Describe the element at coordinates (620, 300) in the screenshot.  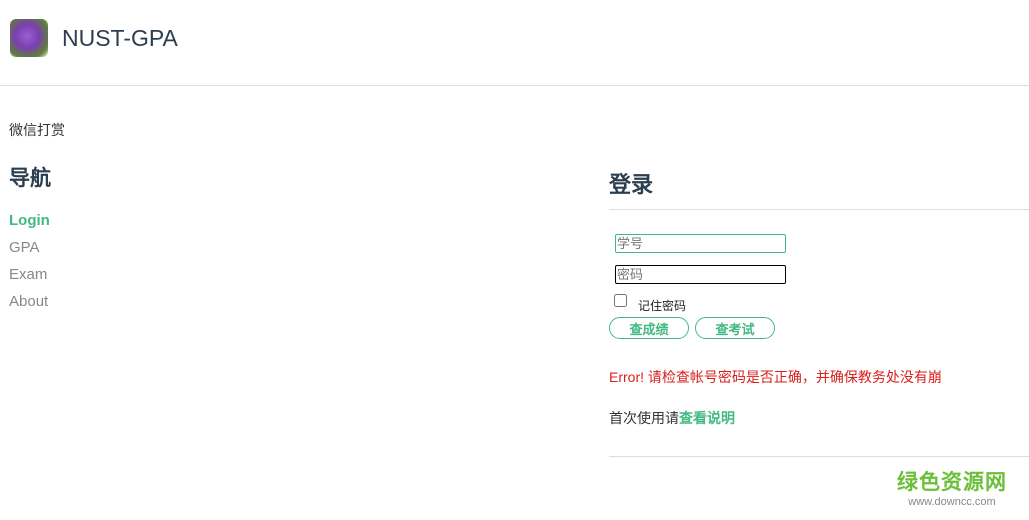
I see `remember-checkbox` at that location.